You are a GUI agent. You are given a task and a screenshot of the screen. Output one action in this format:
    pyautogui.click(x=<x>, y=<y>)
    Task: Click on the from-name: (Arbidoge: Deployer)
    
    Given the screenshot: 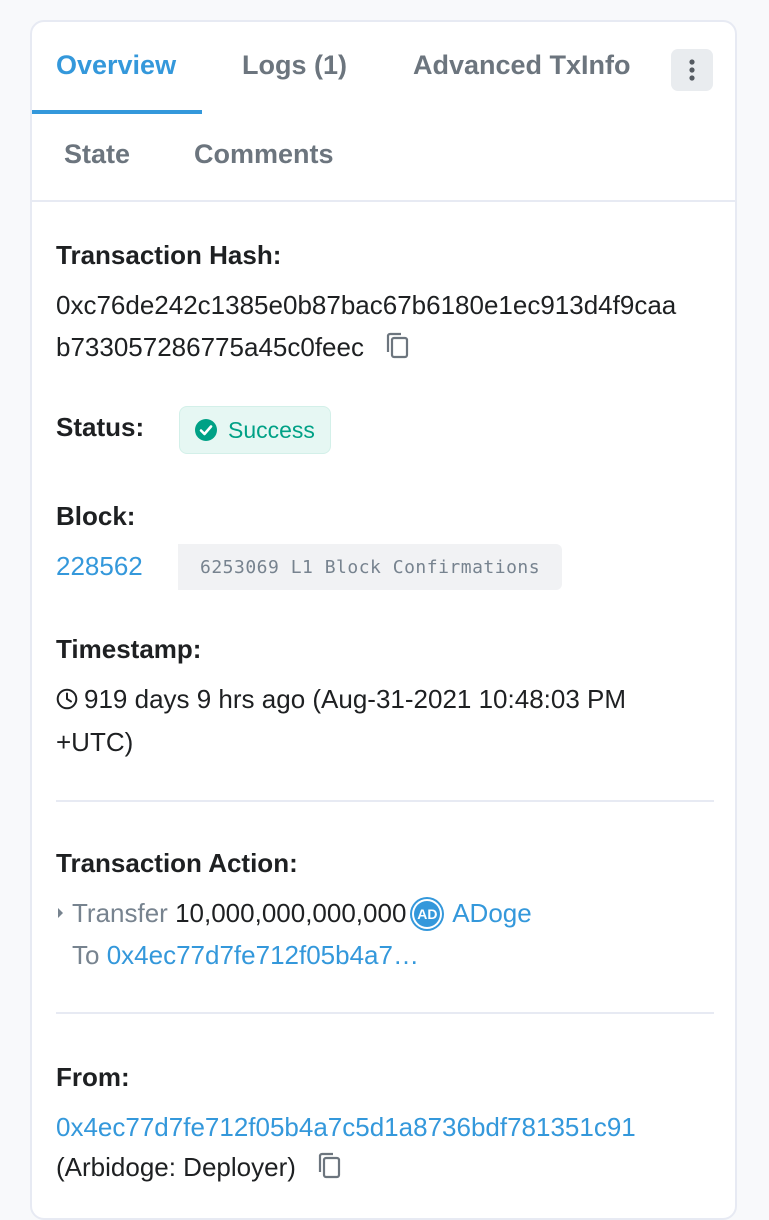 What is the action you would take?
    pyautogui.click(x=176, y=1167)
    